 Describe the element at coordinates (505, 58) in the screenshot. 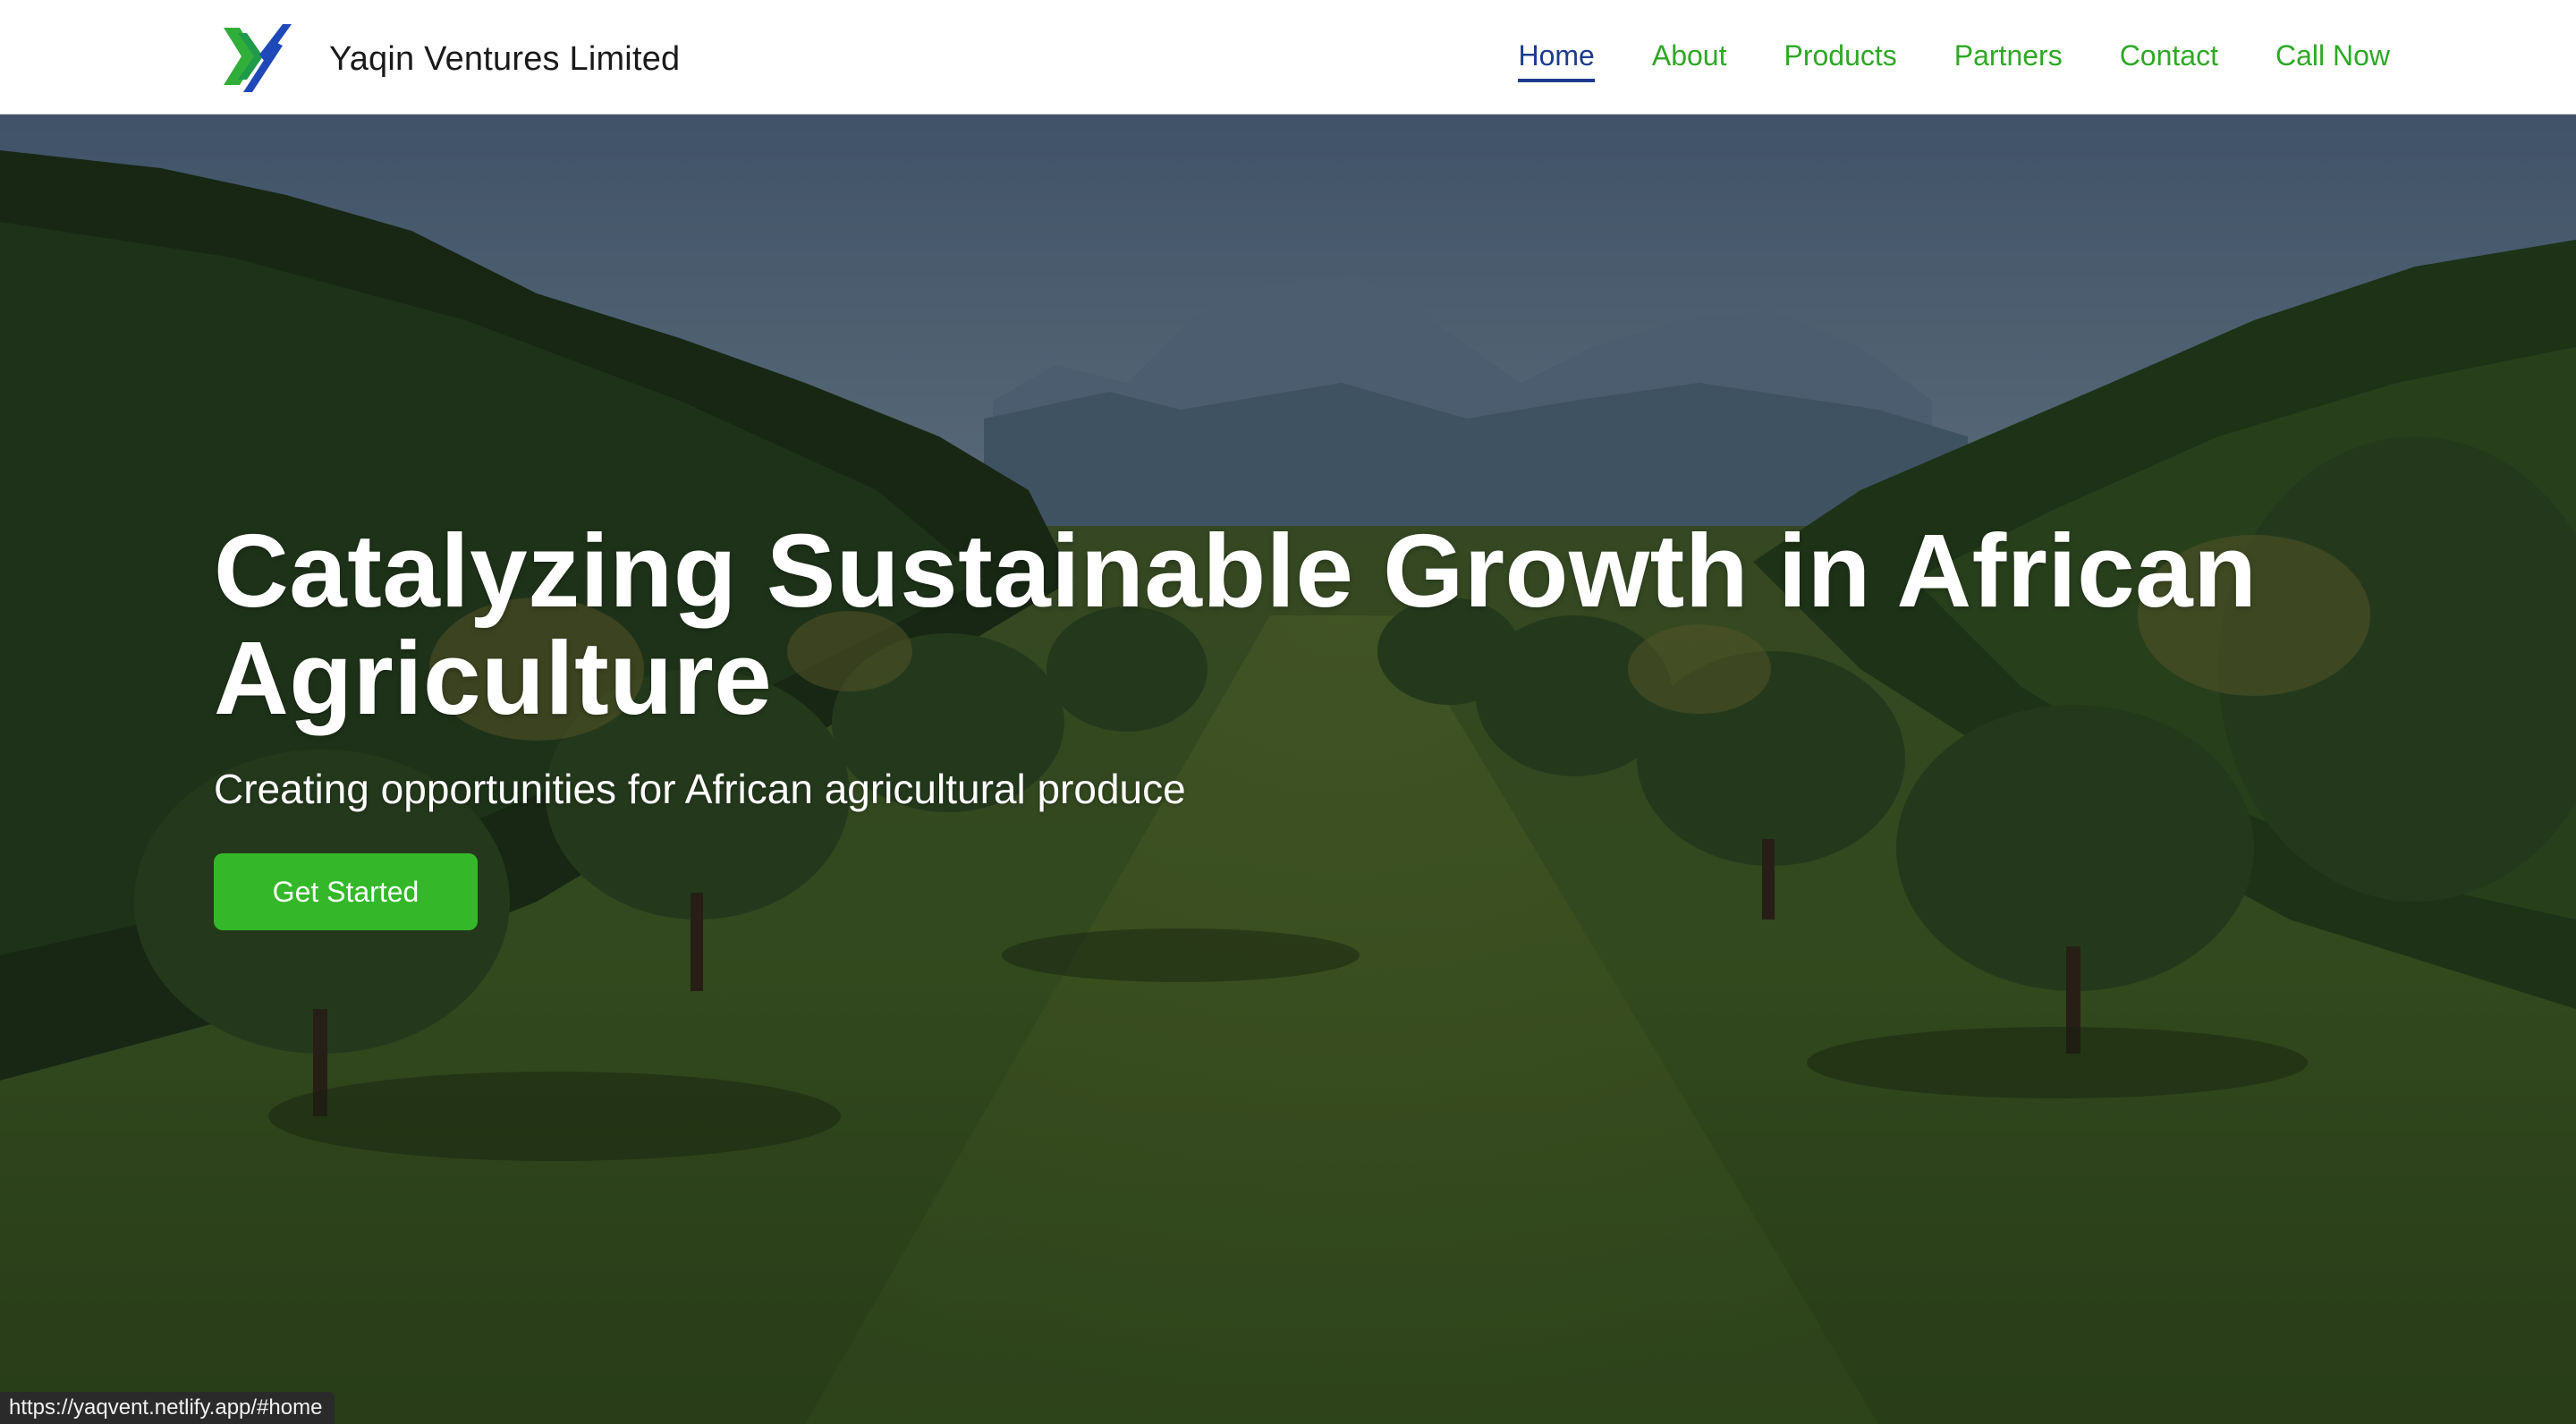

I see `brand-name: Yaqin Ventures Limited` at that location.